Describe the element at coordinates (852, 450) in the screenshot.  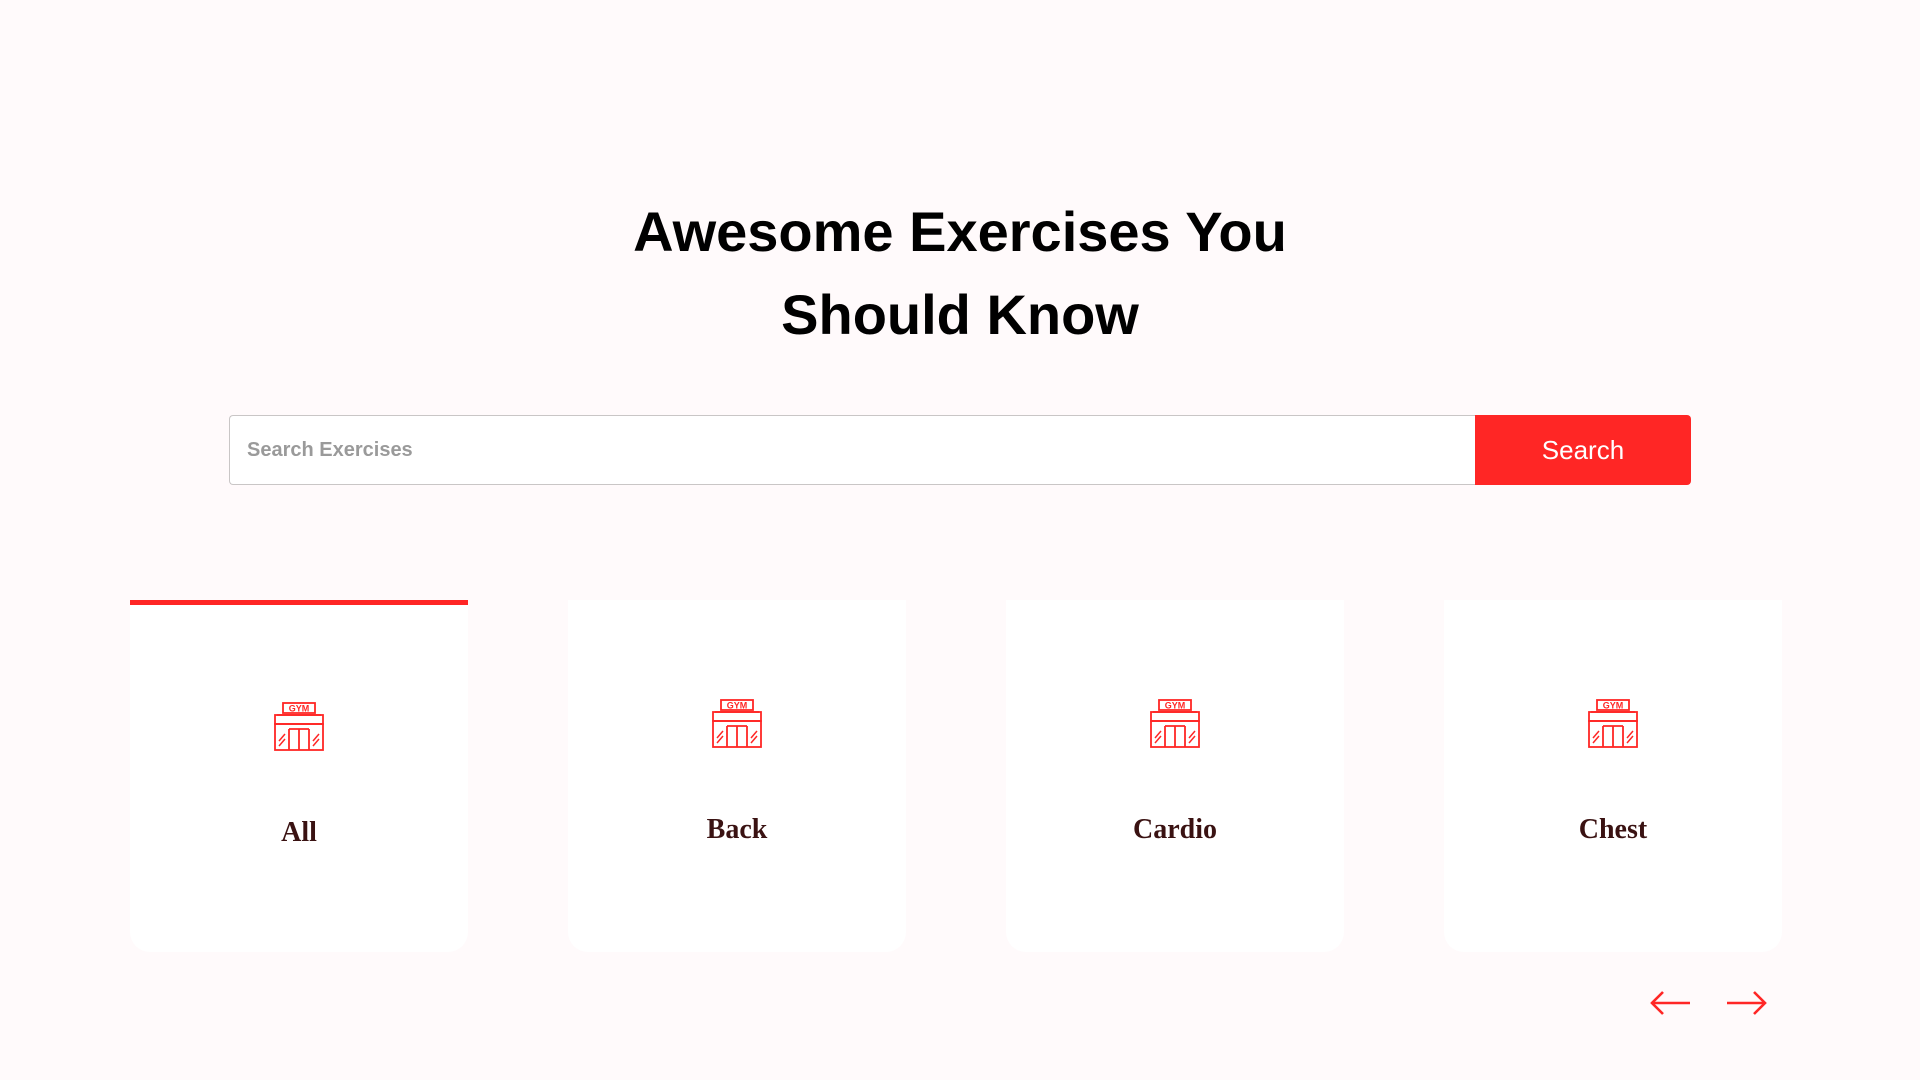
I see `search-input` at that location.